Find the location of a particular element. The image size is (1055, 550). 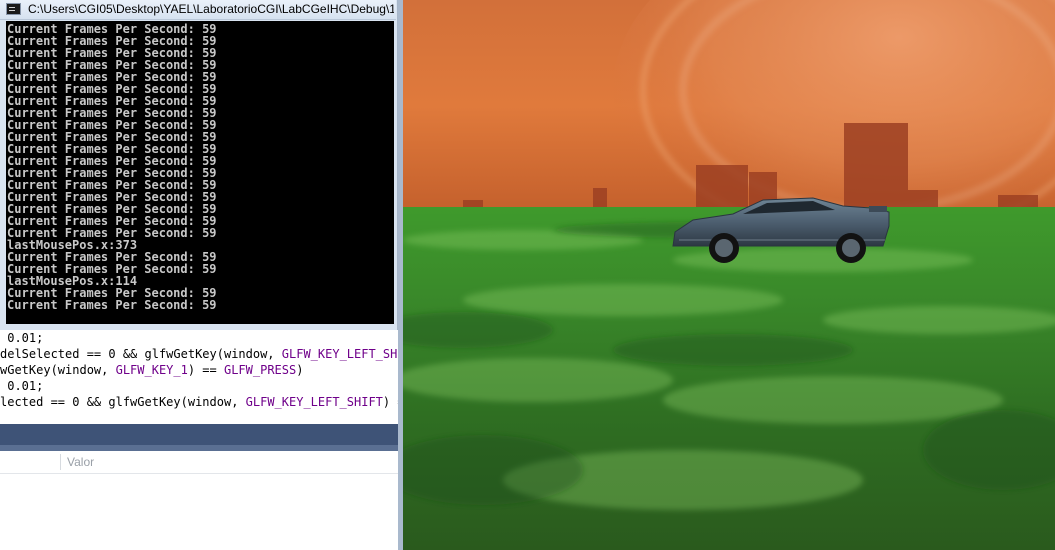

code-text: wGetKey(window, is located at coordinates (58, 370).